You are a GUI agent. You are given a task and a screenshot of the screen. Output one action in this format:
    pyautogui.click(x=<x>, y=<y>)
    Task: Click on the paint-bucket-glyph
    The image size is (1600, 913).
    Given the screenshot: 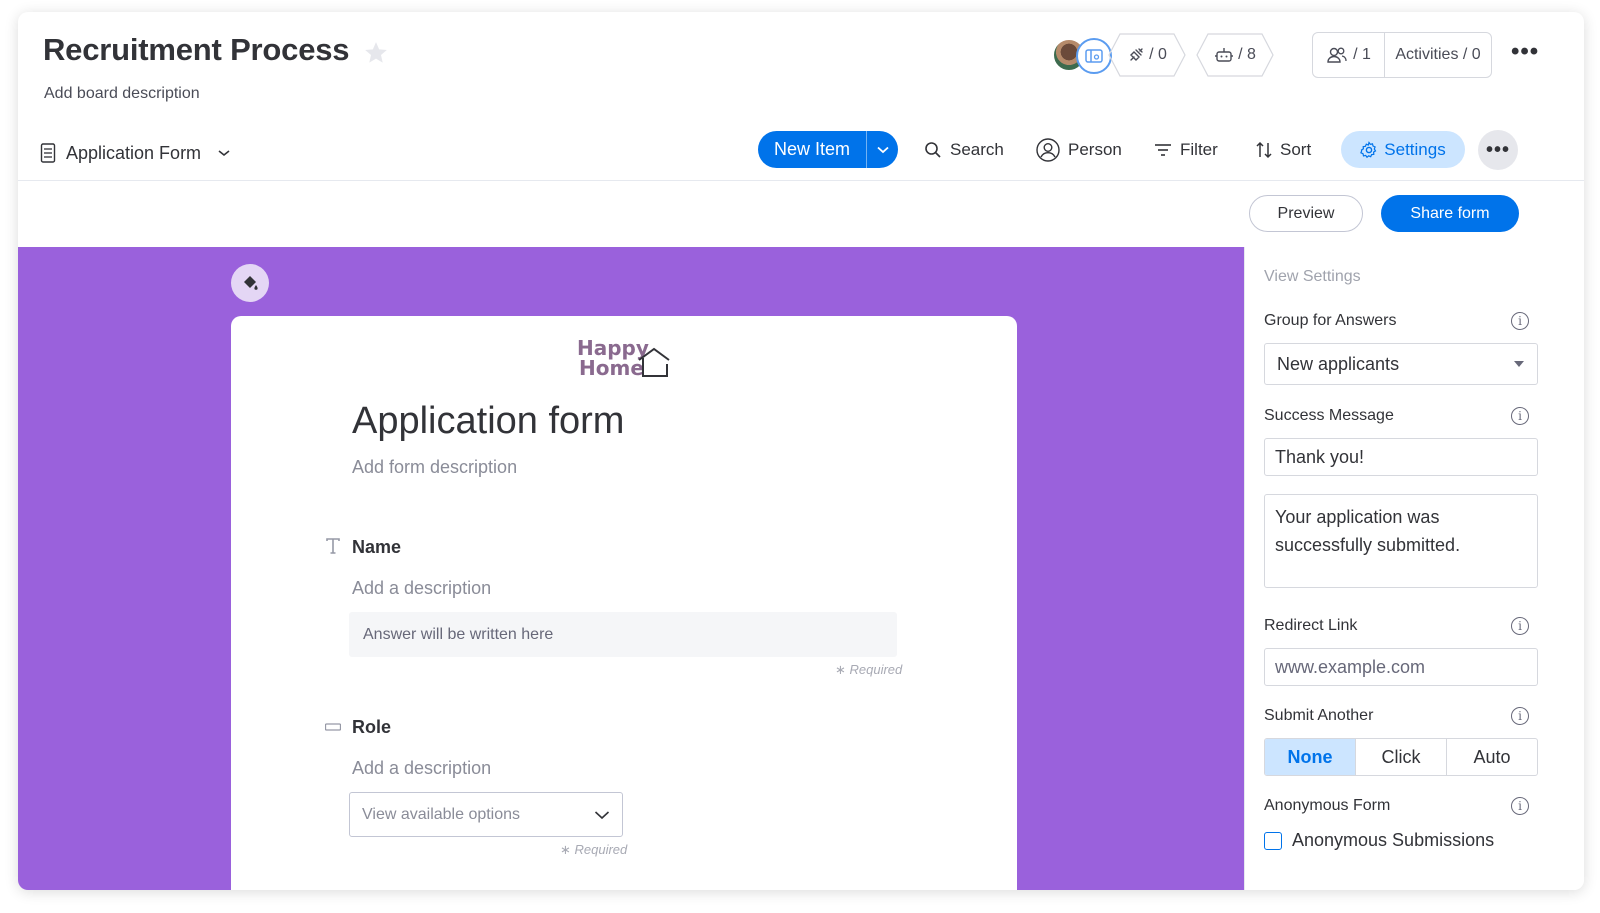 What is the action you would take?
    pyautogui.click(x=251, y=283)
    